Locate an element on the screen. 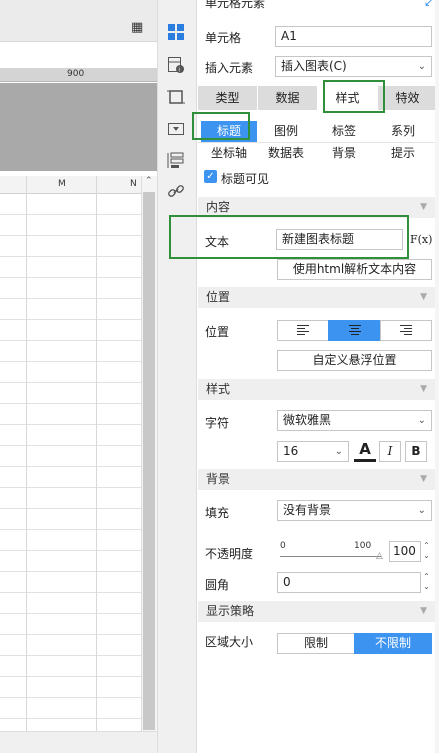 This screenshot has width=439, height=753. cell-element-icon is located at coordinates (176, 32).